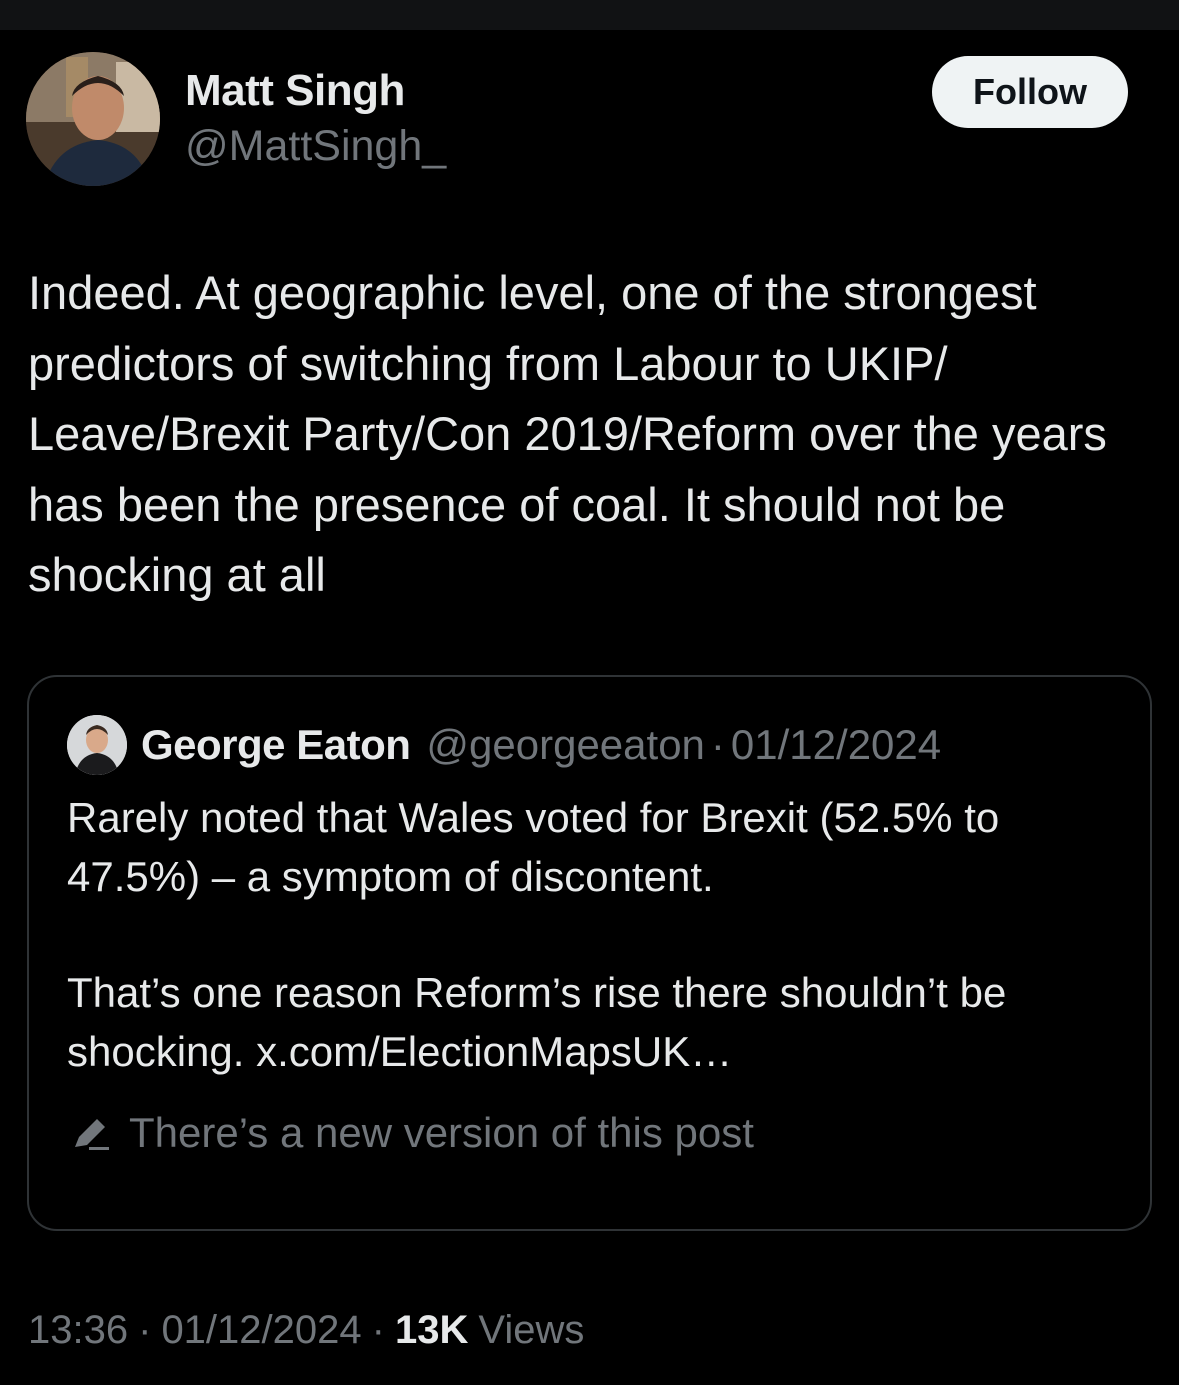  Describe the element at coordinates (1030, 92) in the screenshot. I see `follow-button: Follow` at that location.